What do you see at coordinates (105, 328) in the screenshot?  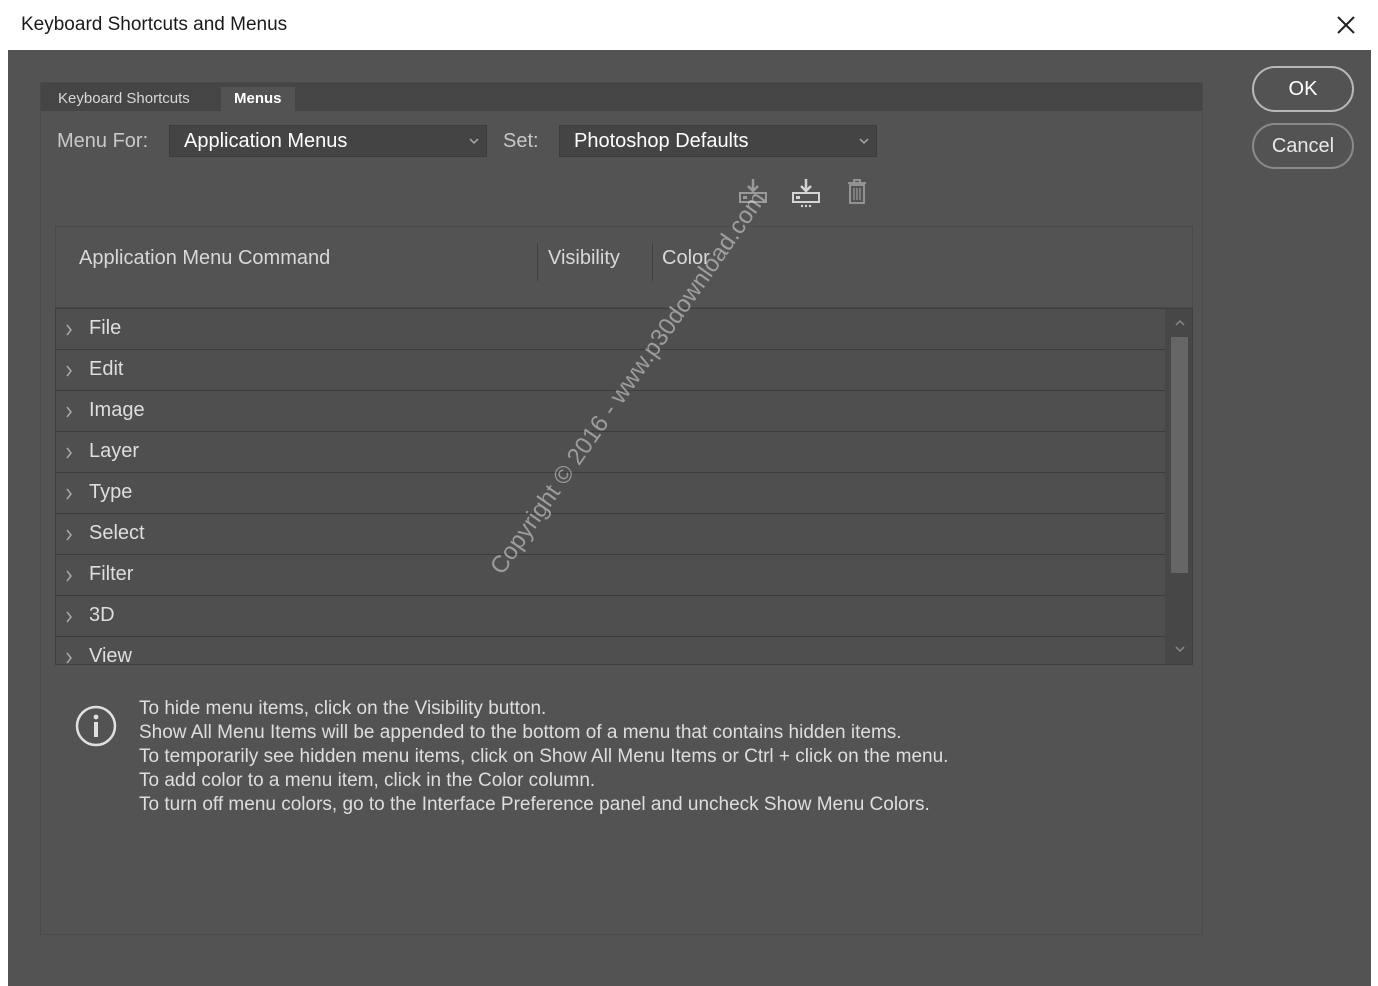 I see `menu-row-label: File` at bounding box center [105, 328].